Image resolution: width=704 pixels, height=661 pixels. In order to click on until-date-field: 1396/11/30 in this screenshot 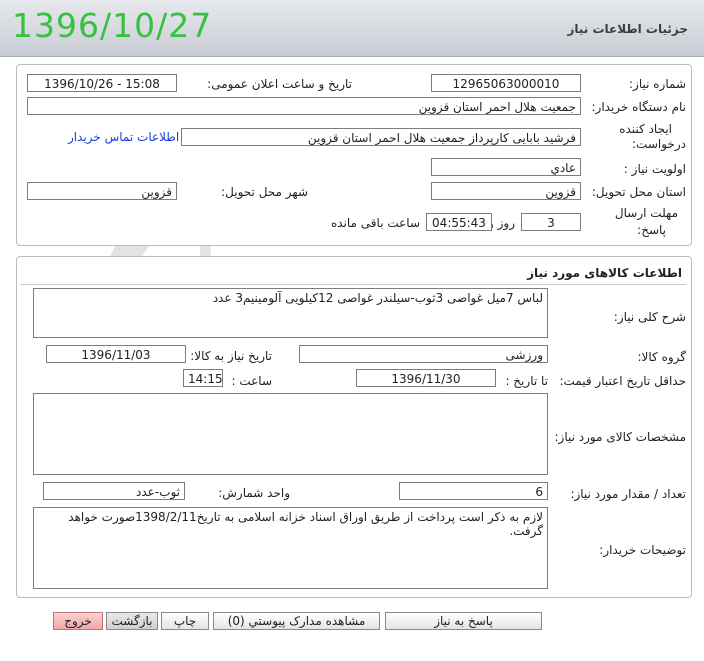, I will do `click(426, 378)`.